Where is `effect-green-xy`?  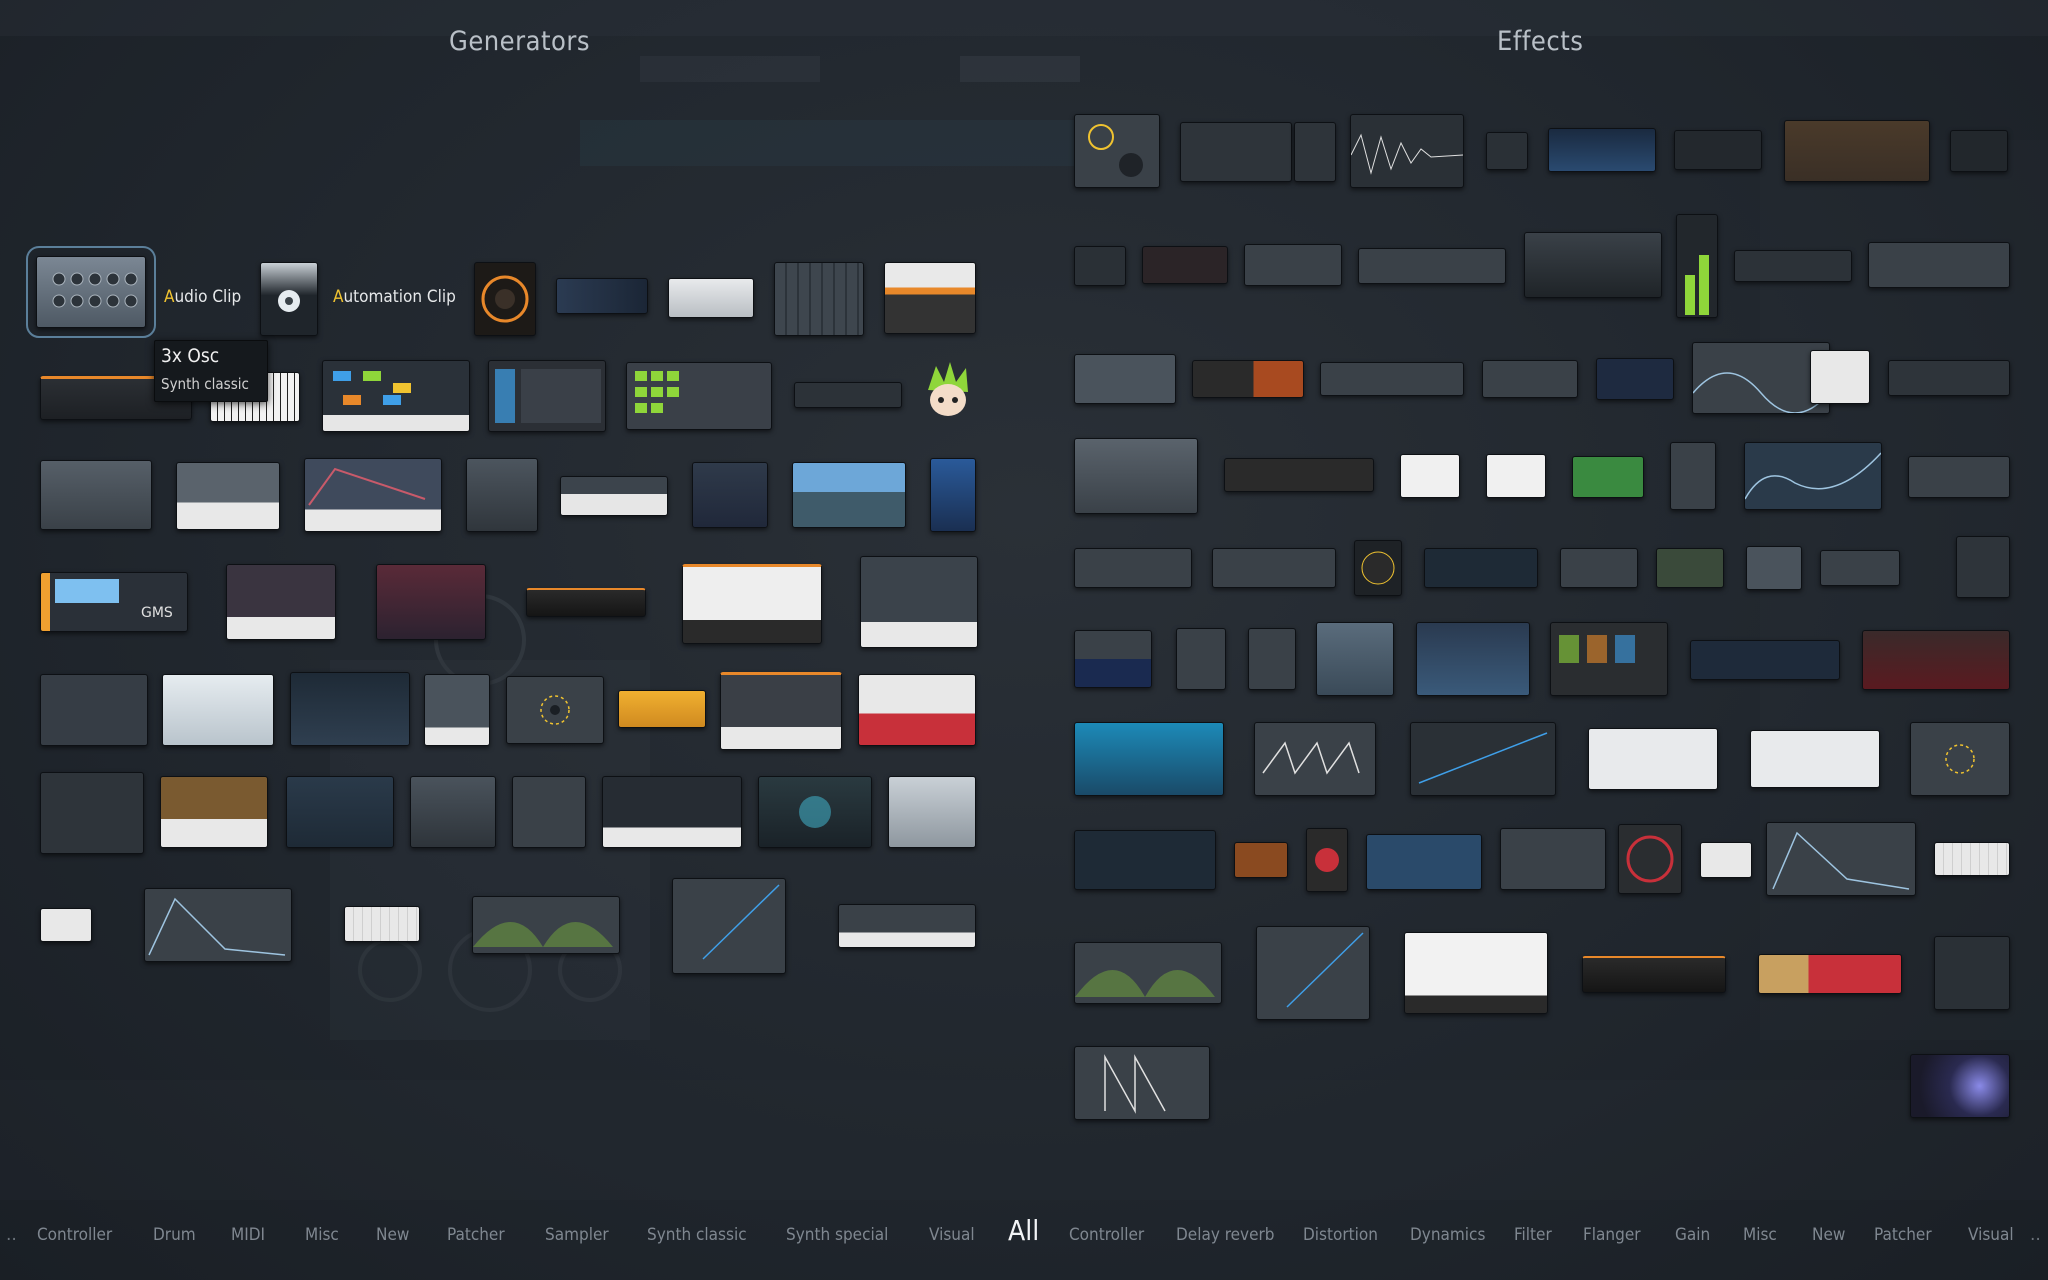 effect-green-xy is located at coordinates (1608, 477).